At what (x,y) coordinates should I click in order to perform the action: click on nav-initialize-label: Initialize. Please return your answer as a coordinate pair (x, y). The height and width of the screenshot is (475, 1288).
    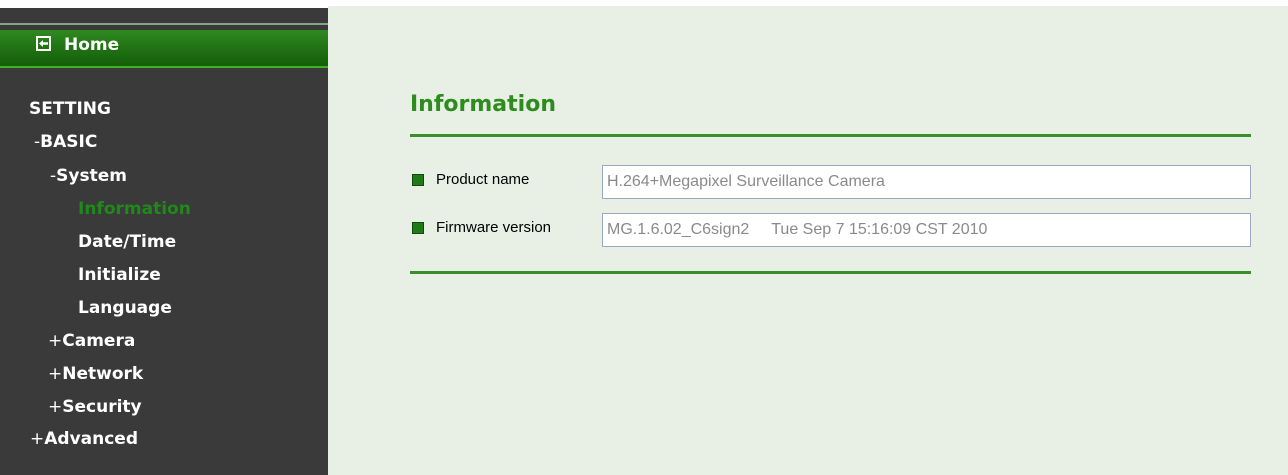
    Looking at the image, I should click on (119, 275).